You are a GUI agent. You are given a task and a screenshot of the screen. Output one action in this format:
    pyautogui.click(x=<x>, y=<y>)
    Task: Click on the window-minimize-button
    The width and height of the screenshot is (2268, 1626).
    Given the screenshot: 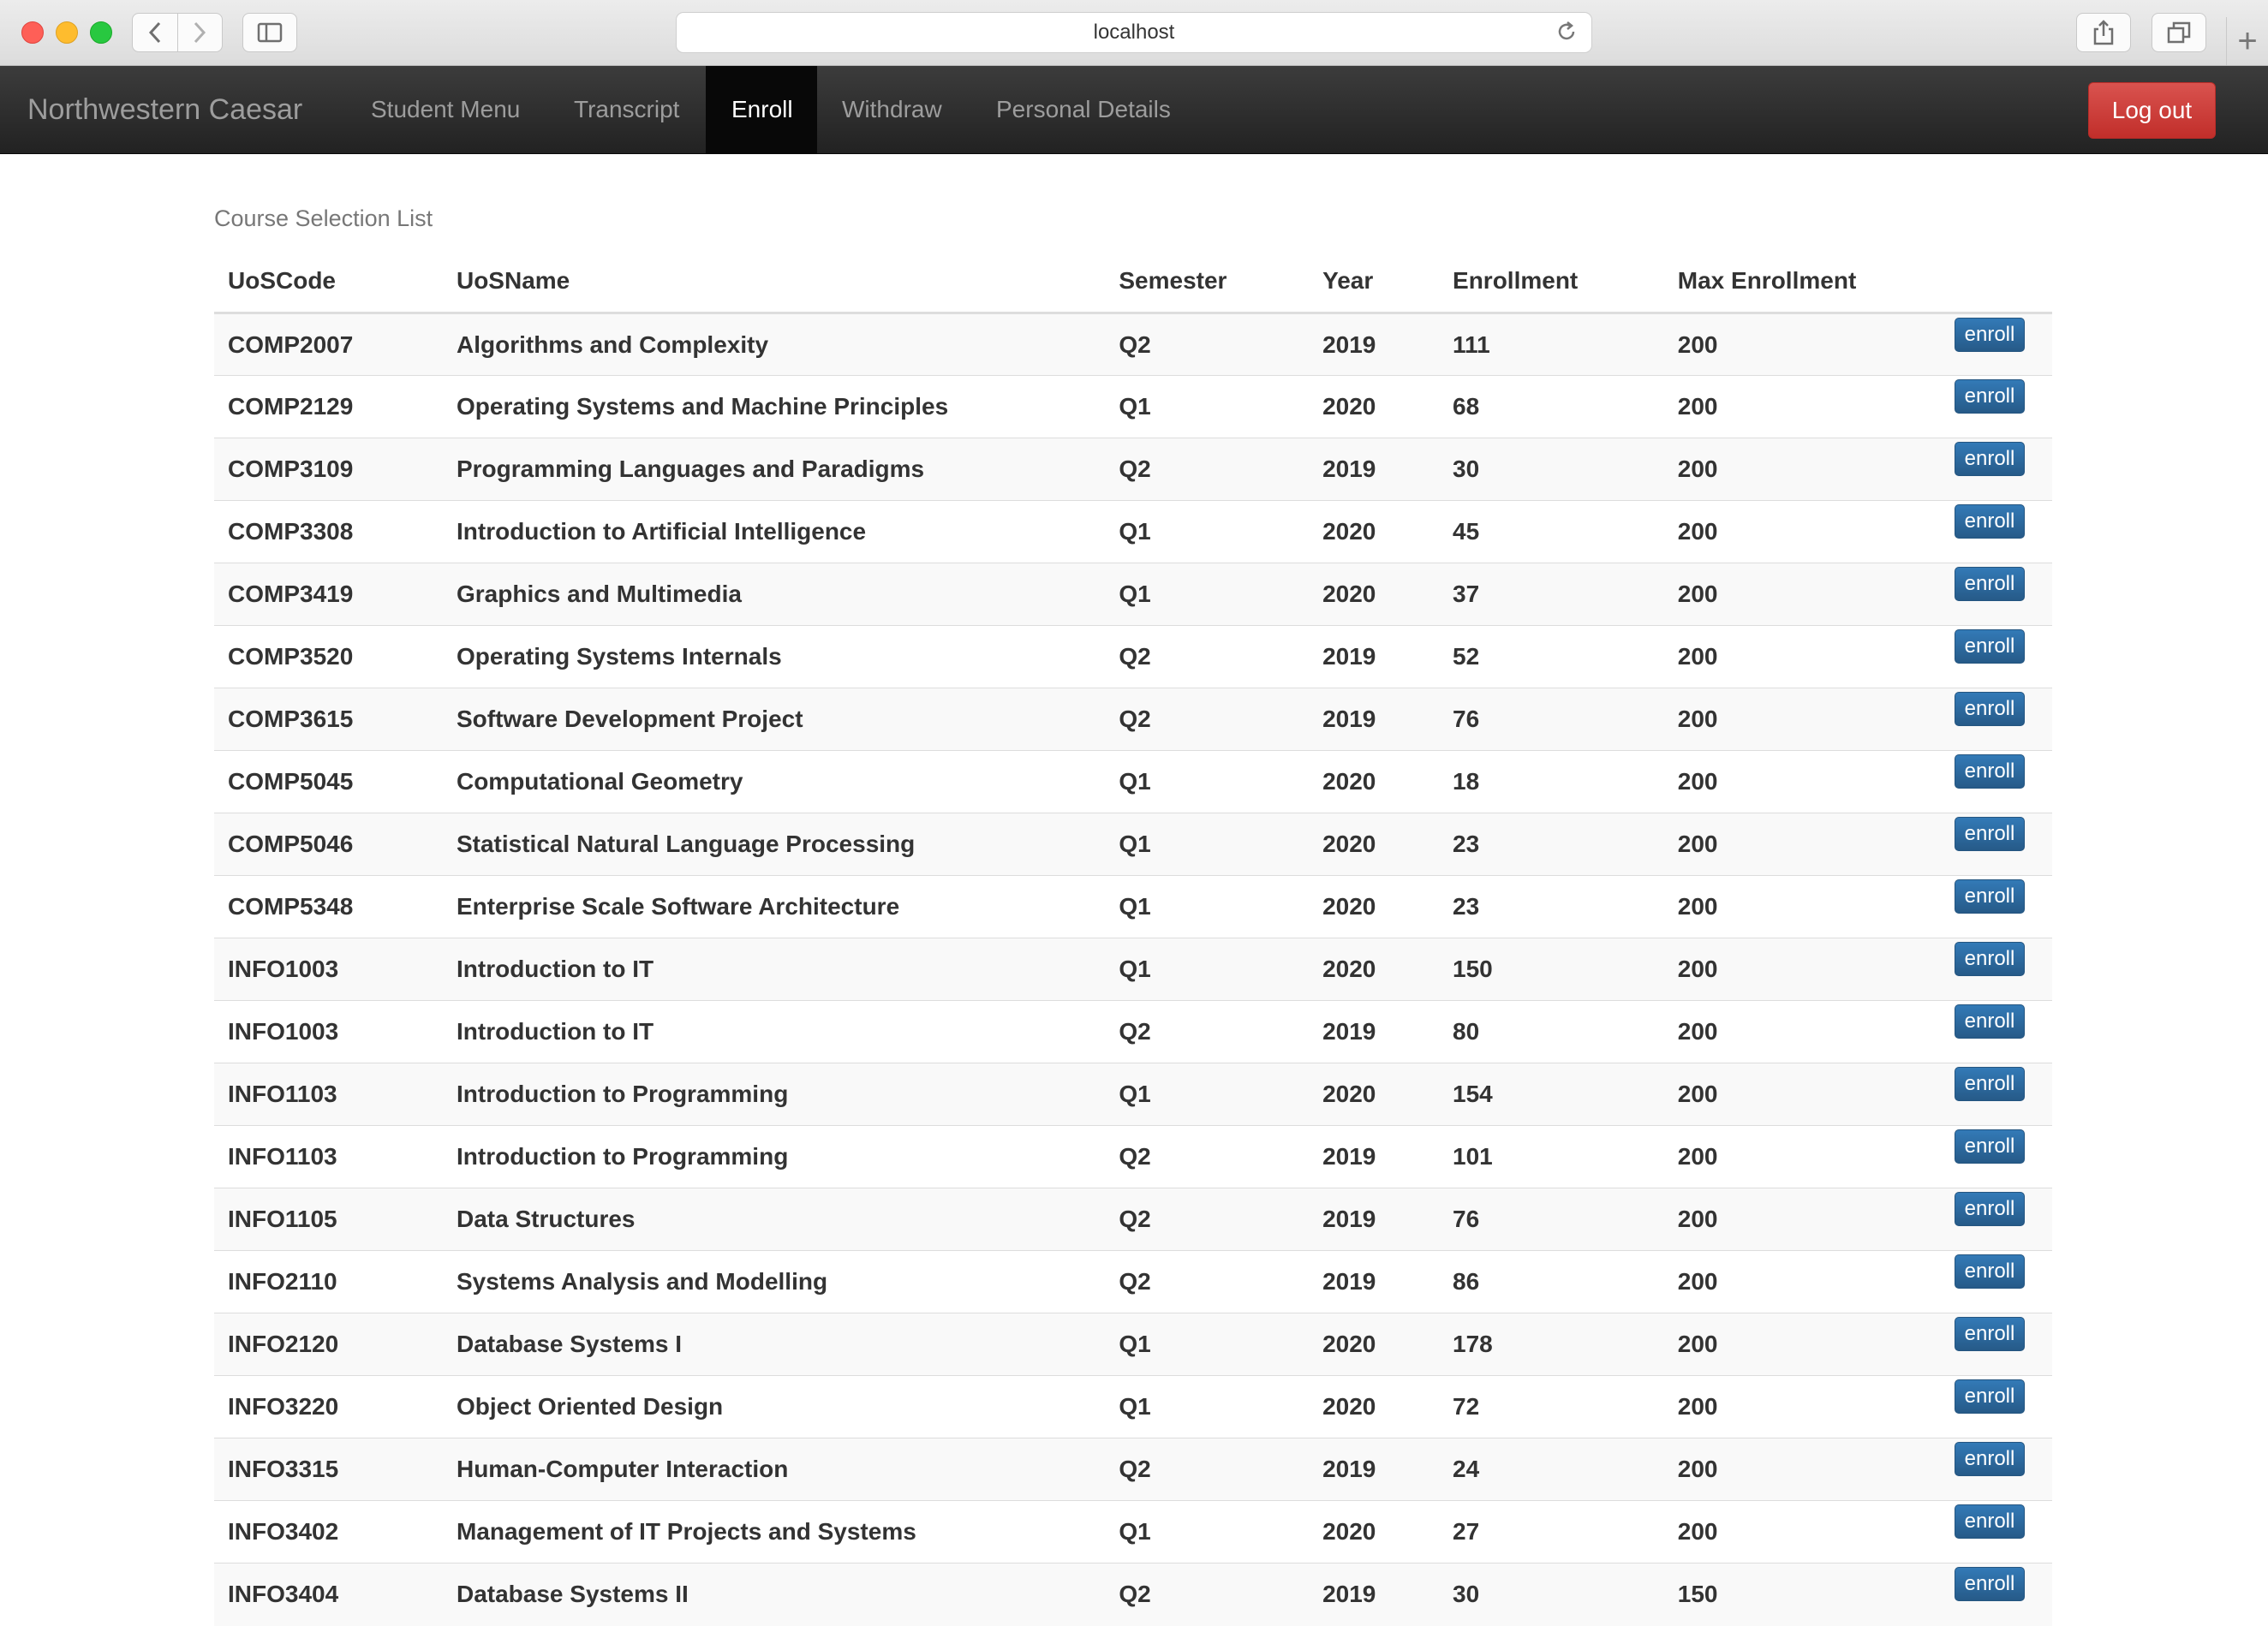 What is the action you would take?
    pyautogui.click(x=67, y=32)
    